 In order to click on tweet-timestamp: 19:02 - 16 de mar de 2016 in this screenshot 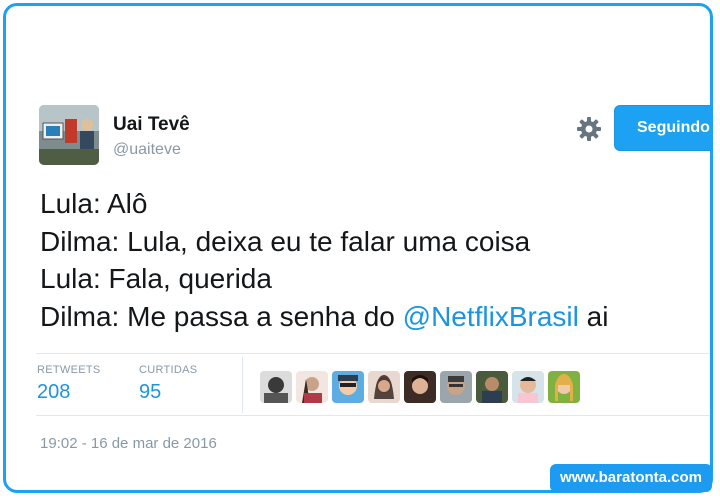, I will do `click(128, 443)`.